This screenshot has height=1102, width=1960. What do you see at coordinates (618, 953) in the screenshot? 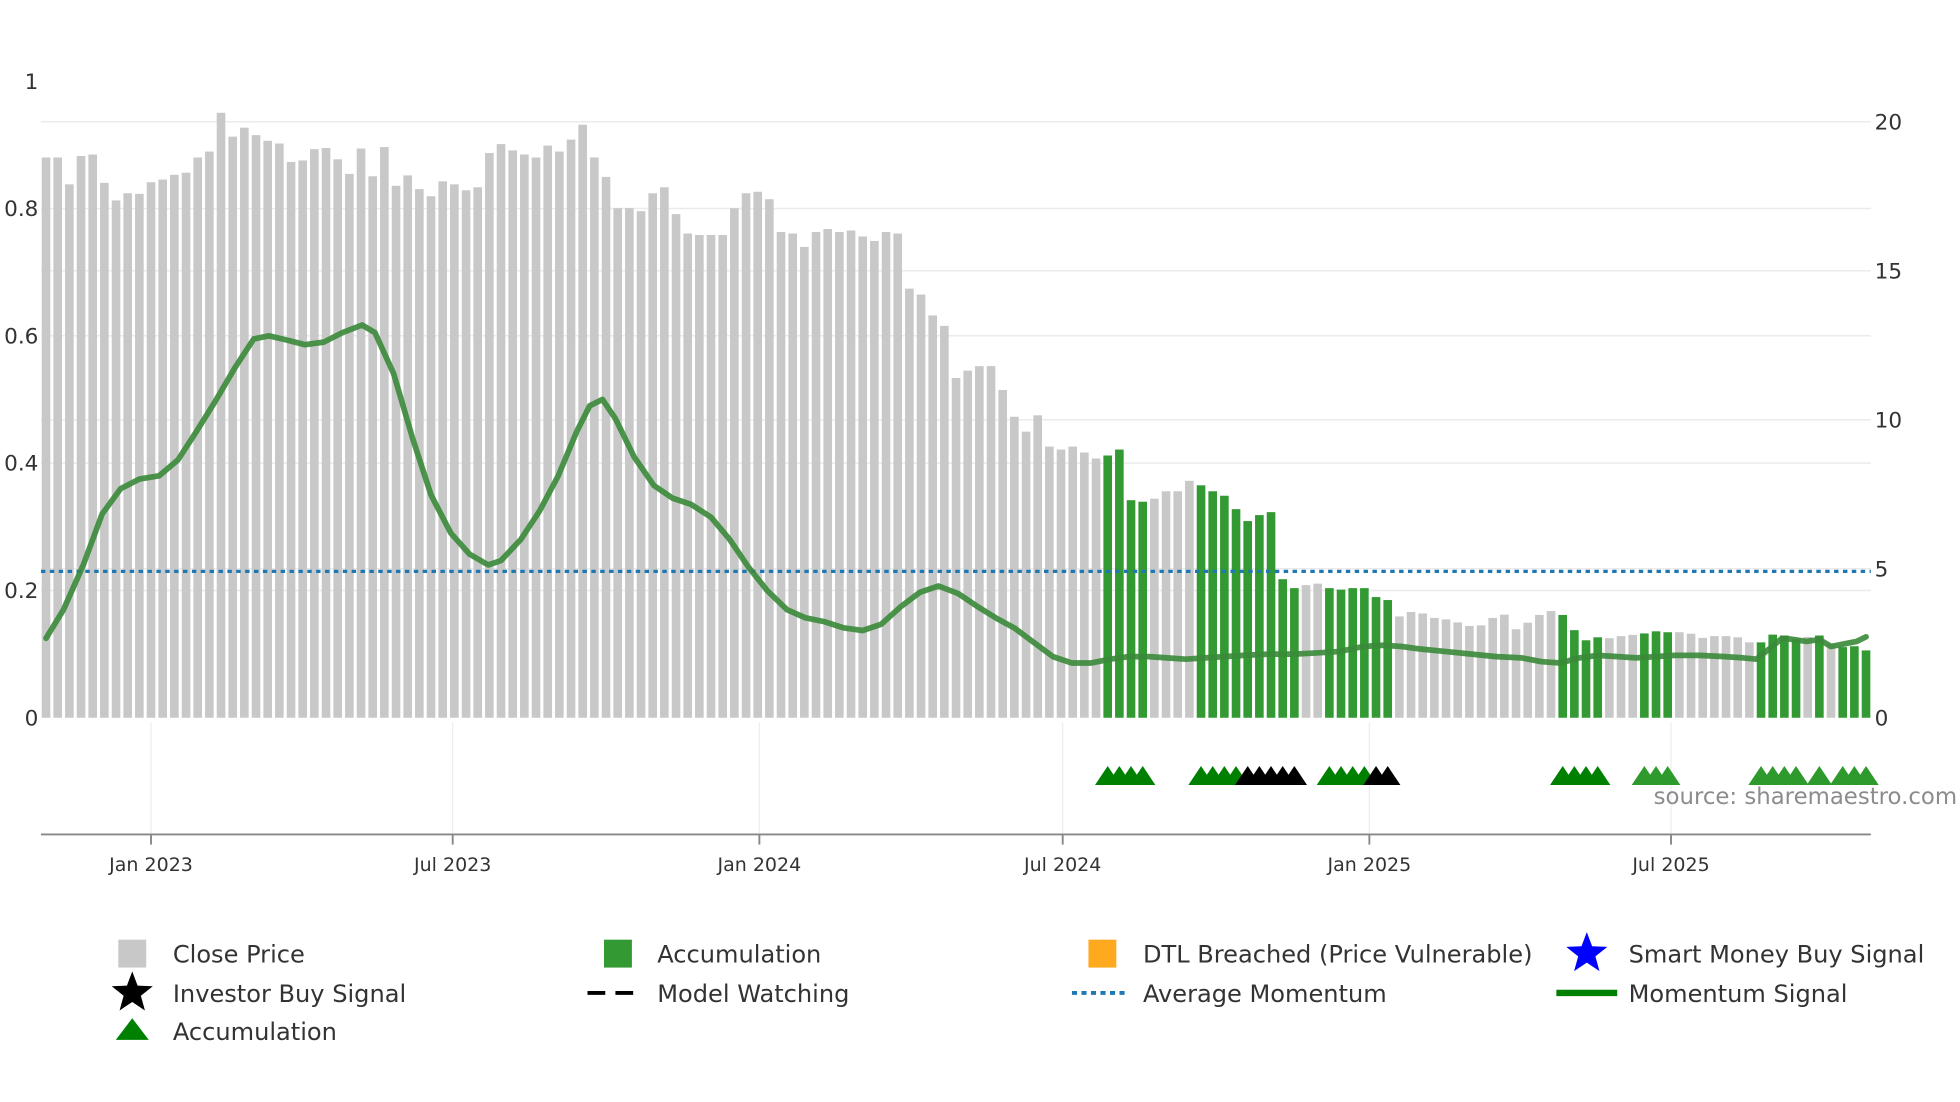
I see `green-square-icon` at bounding box center [618, 953].